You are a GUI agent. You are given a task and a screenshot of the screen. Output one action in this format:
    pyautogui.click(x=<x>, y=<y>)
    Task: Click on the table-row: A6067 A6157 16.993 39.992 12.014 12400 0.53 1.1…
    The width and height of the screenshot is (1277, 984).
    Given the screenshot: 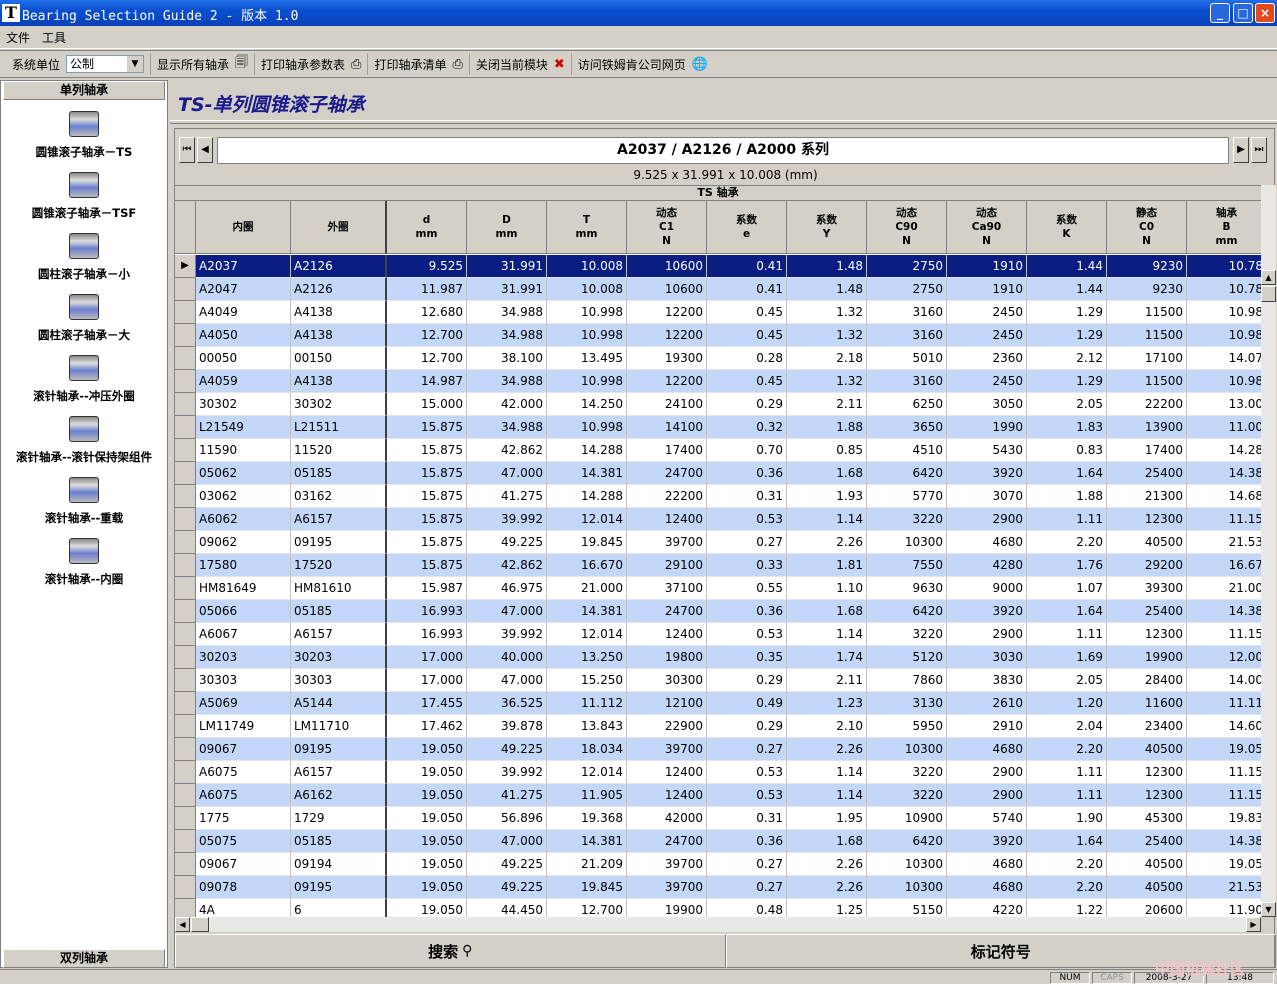 What is the action you would take?
    pyautogui.click(x=718, y=634)
    